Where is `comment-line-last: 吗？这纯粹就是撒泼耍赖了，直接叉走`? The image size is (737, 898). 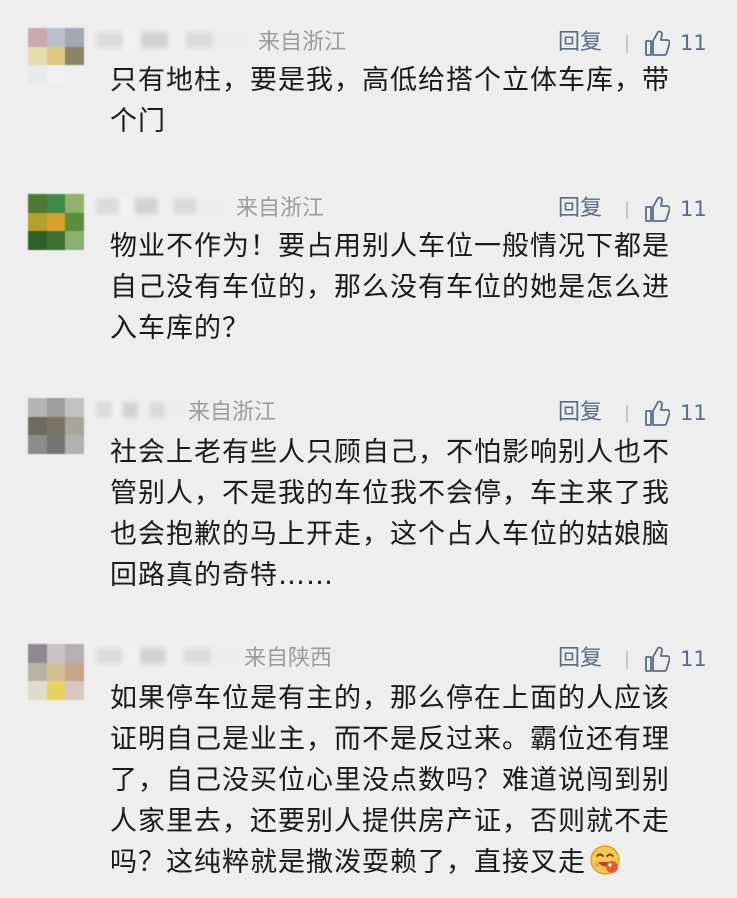
comment-line-last: 吗？这纯粹就是撒泼耍赖了，直接叉走 is located at coordinates (415, 862).